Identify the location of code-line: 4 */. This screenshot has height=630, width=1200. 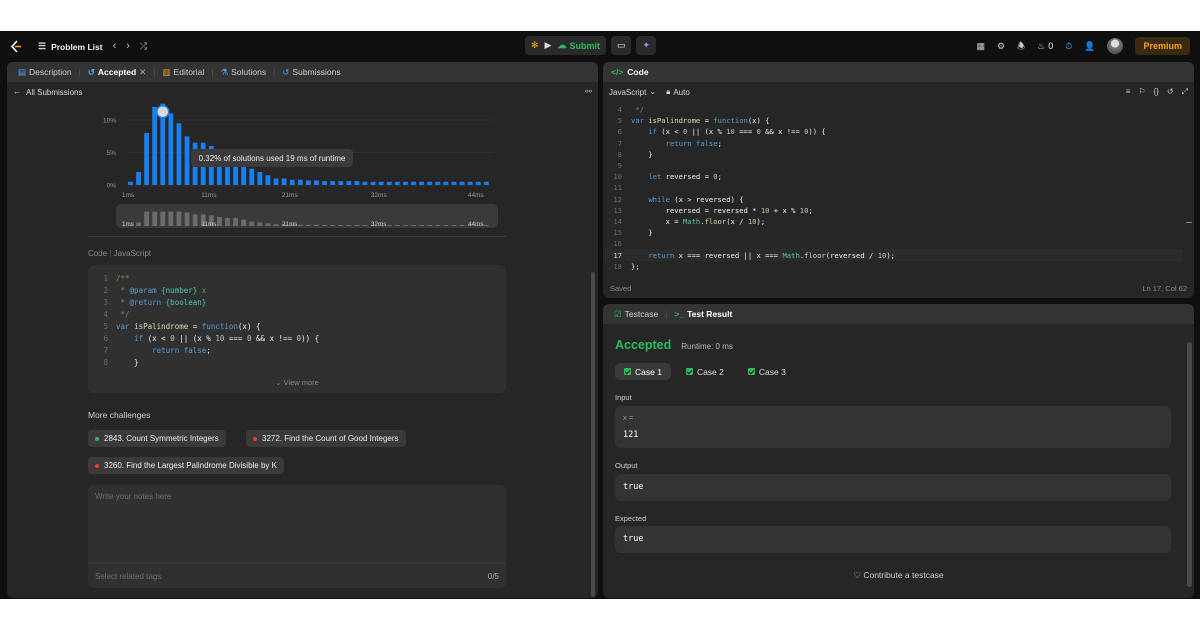
(297, 314).